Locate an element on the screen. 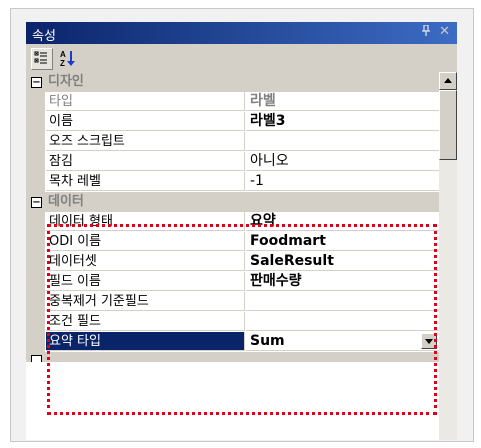 The image size is (481, 448). categorized-button is located at coordinates (42, 59).